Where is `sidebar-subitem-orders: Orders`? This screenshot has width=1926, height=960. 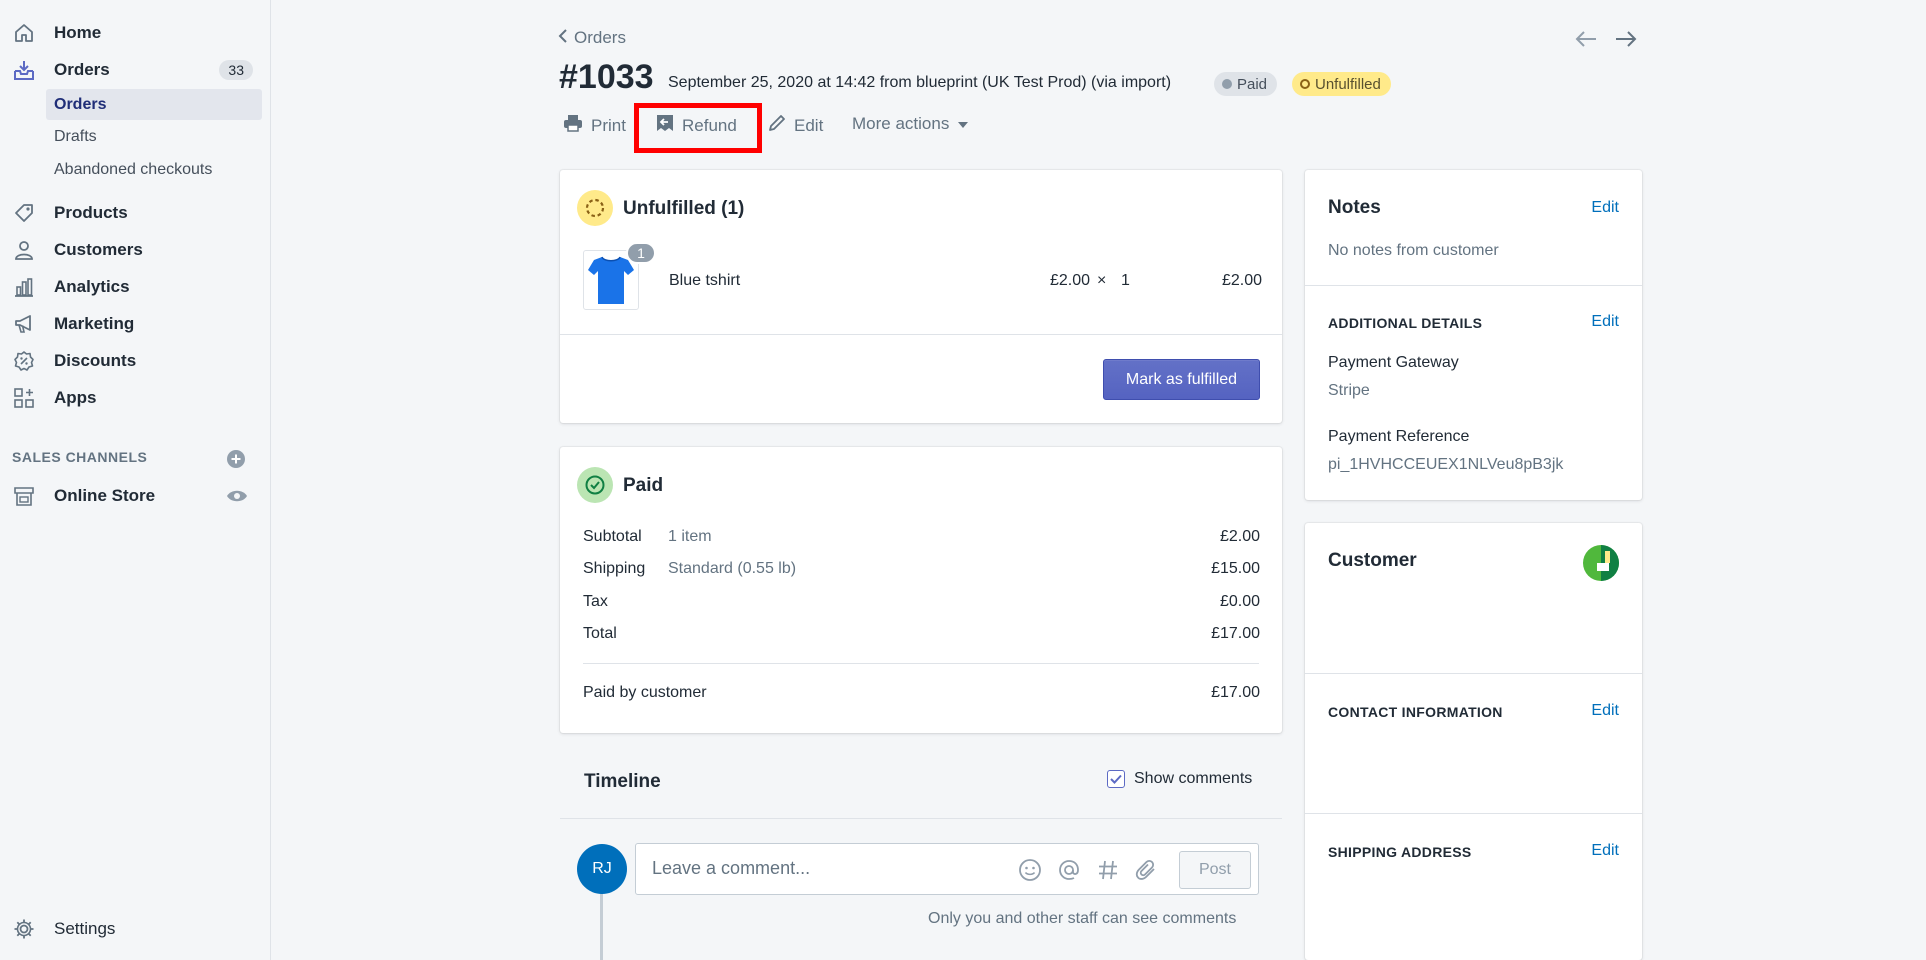
sidebar-subitem-orders: Orders is located at coordinates (154, 104).